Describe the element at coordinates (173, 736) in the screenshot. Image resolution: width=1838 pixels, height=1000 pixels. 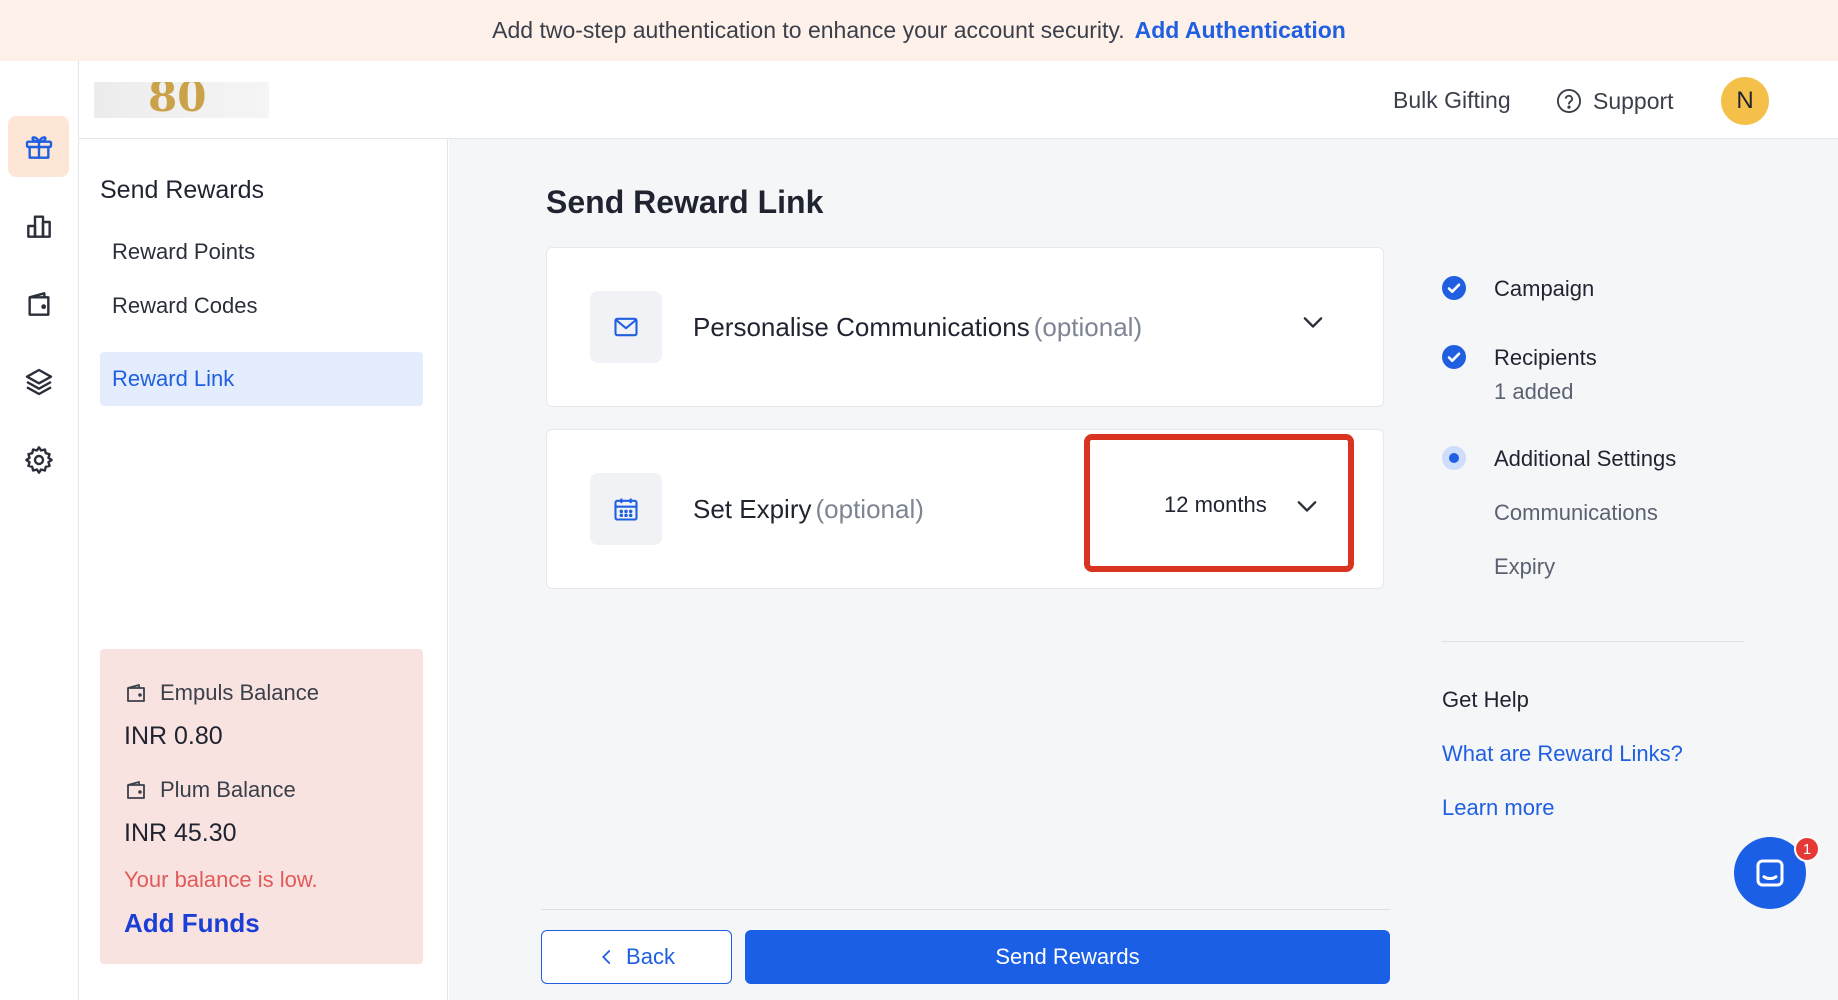
I see `empuls-balance-value: INR 0.80` at that location.